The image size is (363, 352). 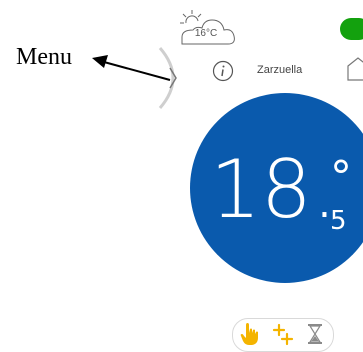 What do you see at coordinates (44, 57) in the screenshot?
I see `annotation-menu-label: Menu` at bounding box center [44, 57].